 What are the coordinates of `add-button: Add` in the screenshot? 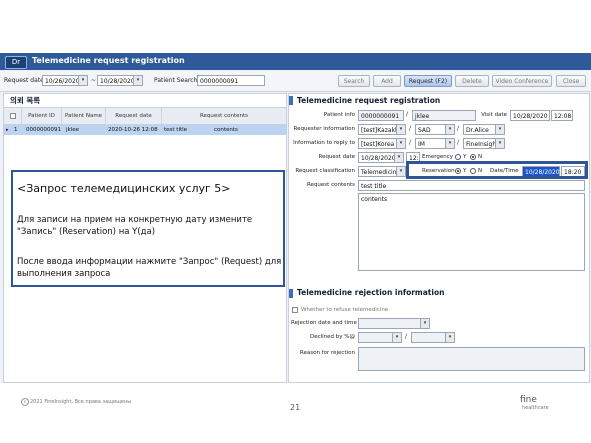 It's located at (387, 81).